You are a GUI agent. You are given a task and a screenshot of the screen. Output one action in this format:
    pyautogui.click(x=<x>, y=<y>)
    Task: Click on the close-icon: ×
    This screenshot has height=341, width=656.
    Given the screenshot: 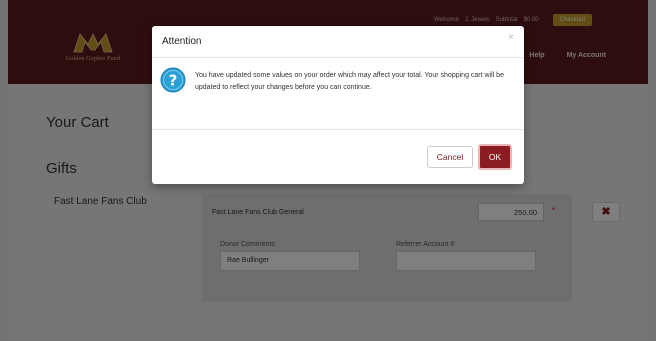 What is the action you would take?
    pyautogui.click(x=511, y=38)
    